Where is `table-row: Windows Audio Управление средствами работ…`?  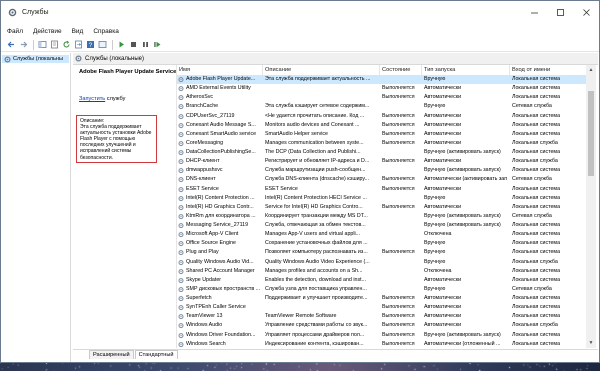
table-row: Windows Audio Управление средствами работ… is located at coordinates (381, 325).